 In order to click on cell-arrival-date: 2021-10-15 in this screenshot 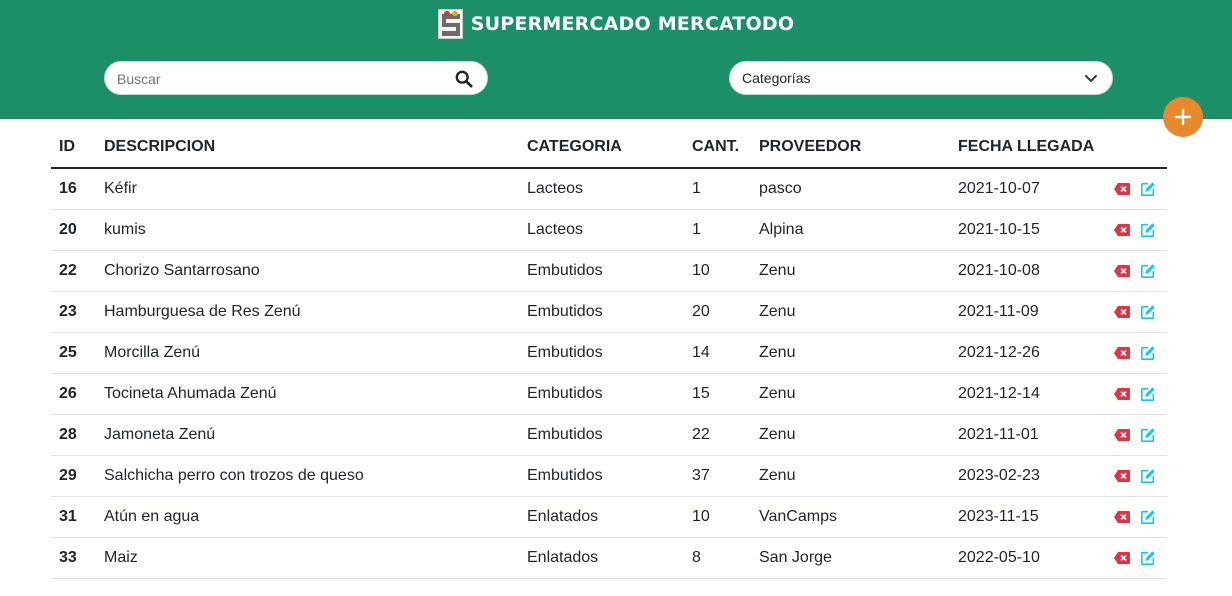, I will do `click(1031, 230)`.